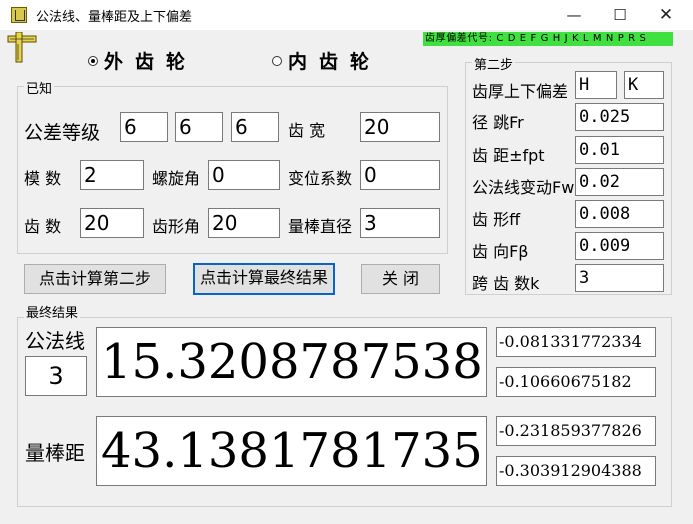 The image size is (693, 524). I want to click on maximize-button: ☐, so click(620, 15).